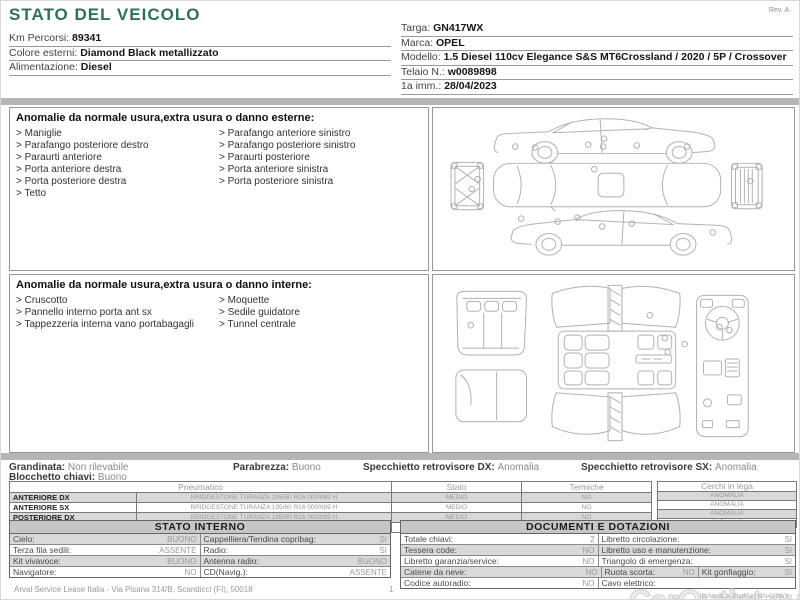  What do you see at coordinates (320, 182) in the screenshot?
I see `anomaly-item: Porta posteriore sinistra` at bounding box center [320, 182].